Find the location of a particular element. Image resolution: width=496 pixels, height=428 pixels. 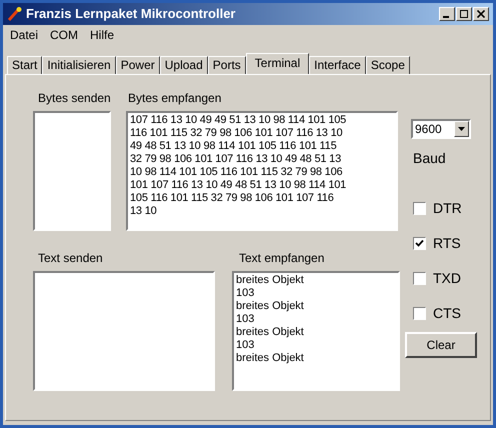

output-field: breites Objekt 103 breites Objekt 103 breites Objekt 103 breites Objekt is located at coordinates (316, 331).